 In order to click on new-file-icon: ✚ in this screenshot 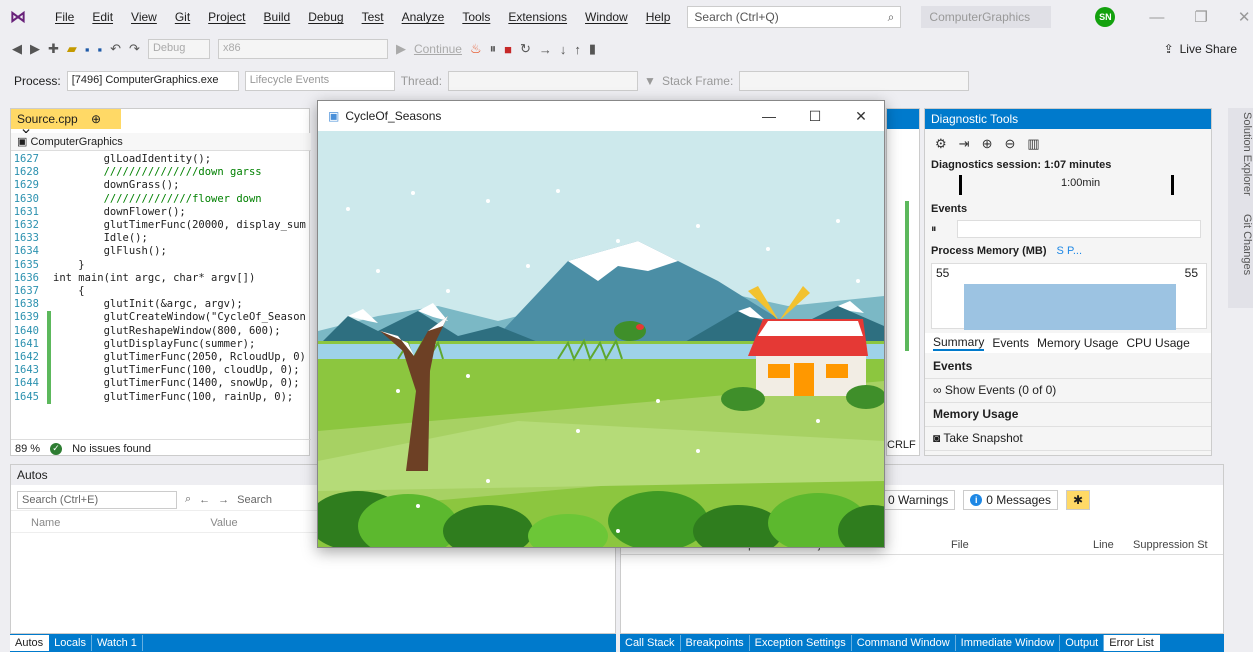, I will do `click(53, 49)`.